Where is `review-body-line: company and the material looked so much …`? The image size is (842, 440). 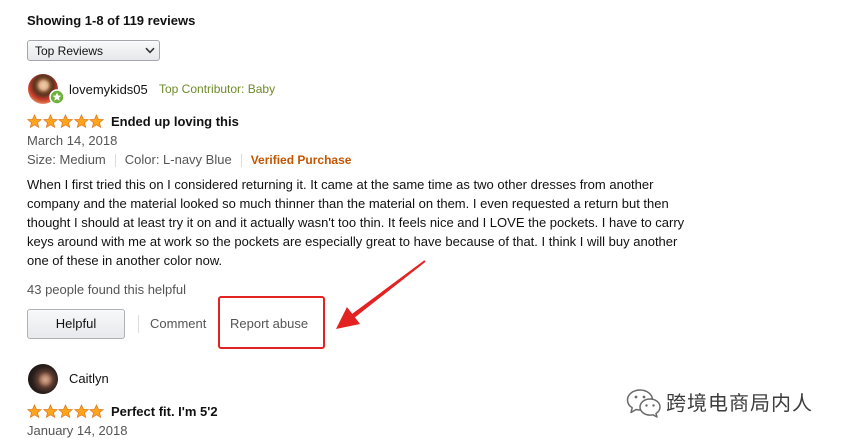
review-body-line: company and the material looked so much … is located at coordinates (348, 203).